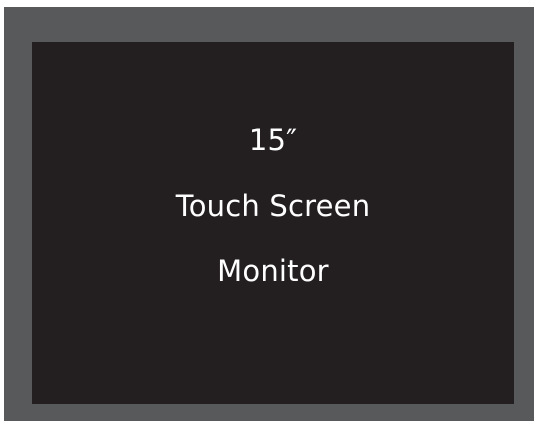 Image resolution: width=537 pixels, height=425 pixels. What do you see at coordinates (273, 206) in the screenshot?
I see `screen-type-label: Touch Screen` at bounding box center [273, 206].